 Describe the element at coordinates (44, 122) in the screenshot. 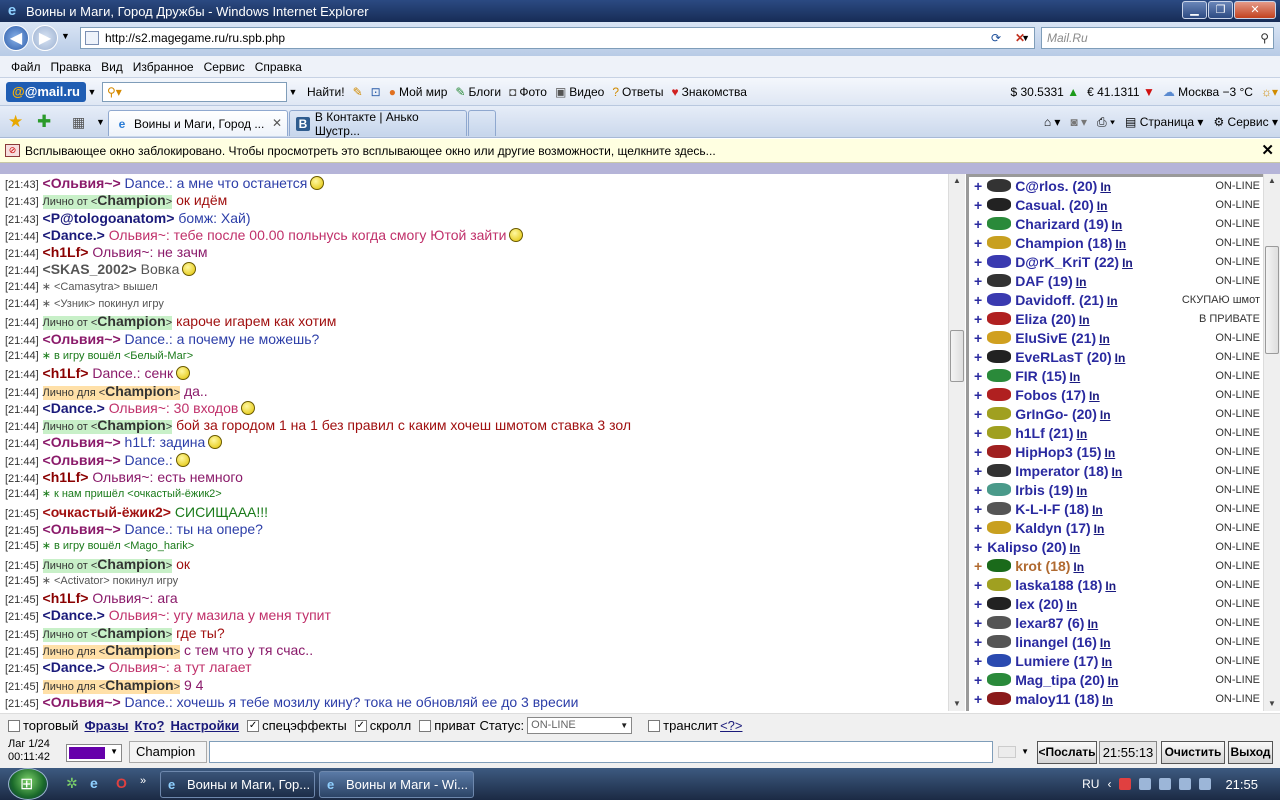

I see `add-favorite-icon: ✚` at that location.